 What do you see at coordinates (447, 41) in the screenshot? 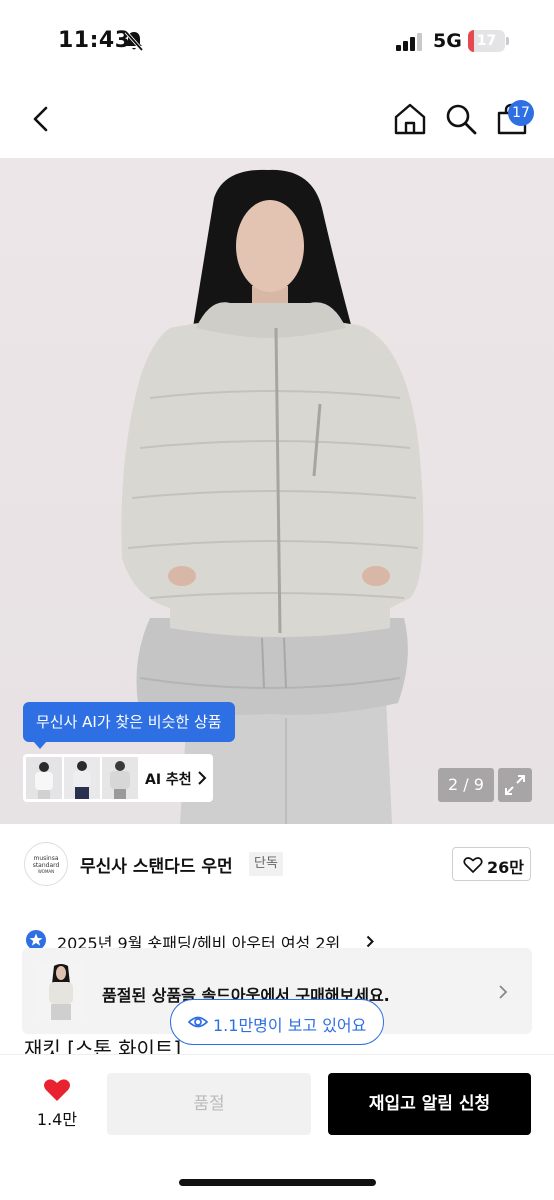
I see `network-label: 5G` at bounding box center [447, 41].